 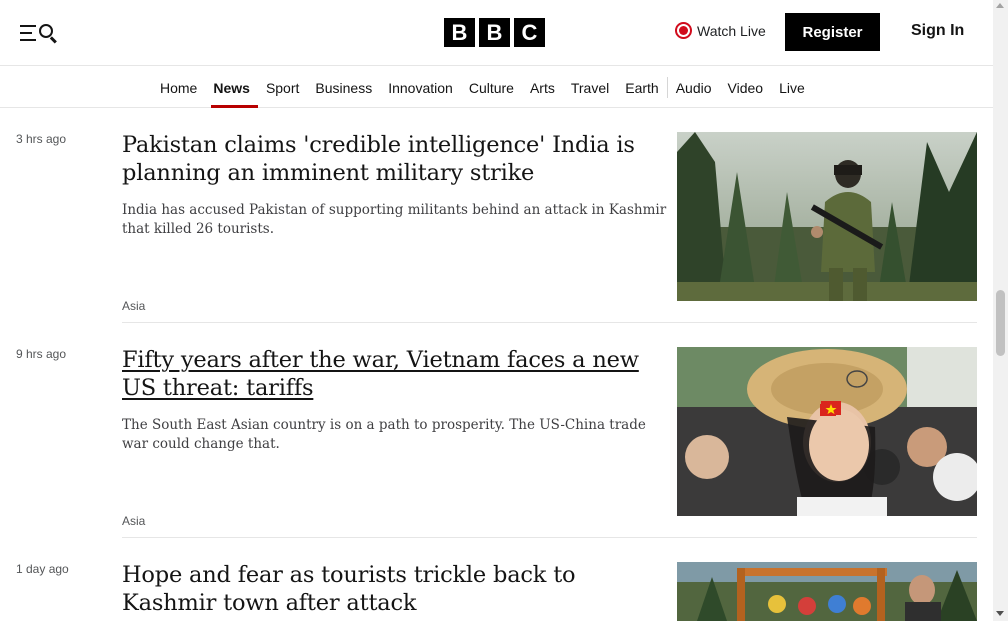 What do you see at coordinates (420, 87) in the screenshot?
I see `nav-item-innovation: Innovation` at bounding box center [420, 87].